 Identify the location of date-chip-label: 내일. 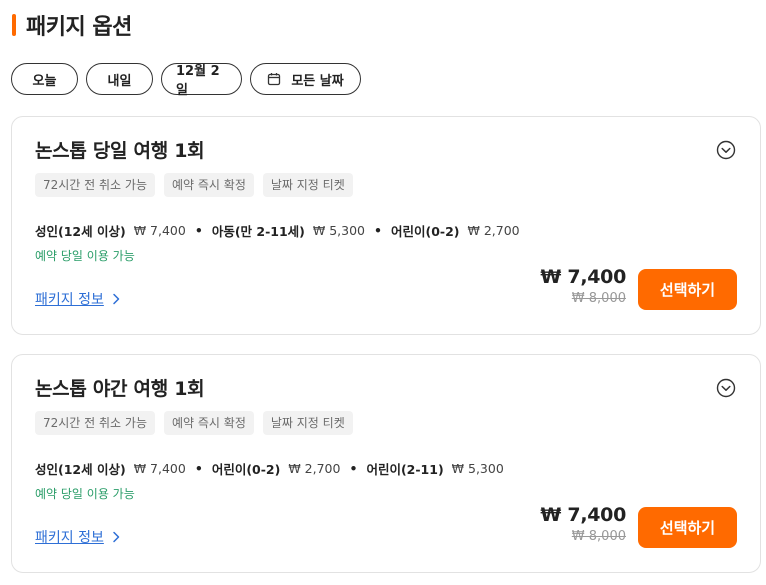
(119, 81).